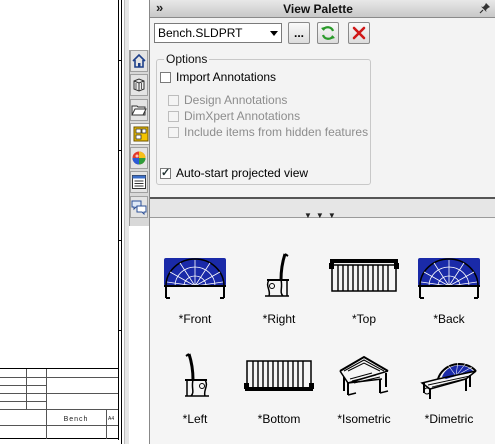 Image resolution: width=495 pixels, height=444 pixels. What do you see at coordinates (276, 132) in the screenshot?
I see `hidden-features-label: Include items from hidden features` at bounding box center [276, 132].